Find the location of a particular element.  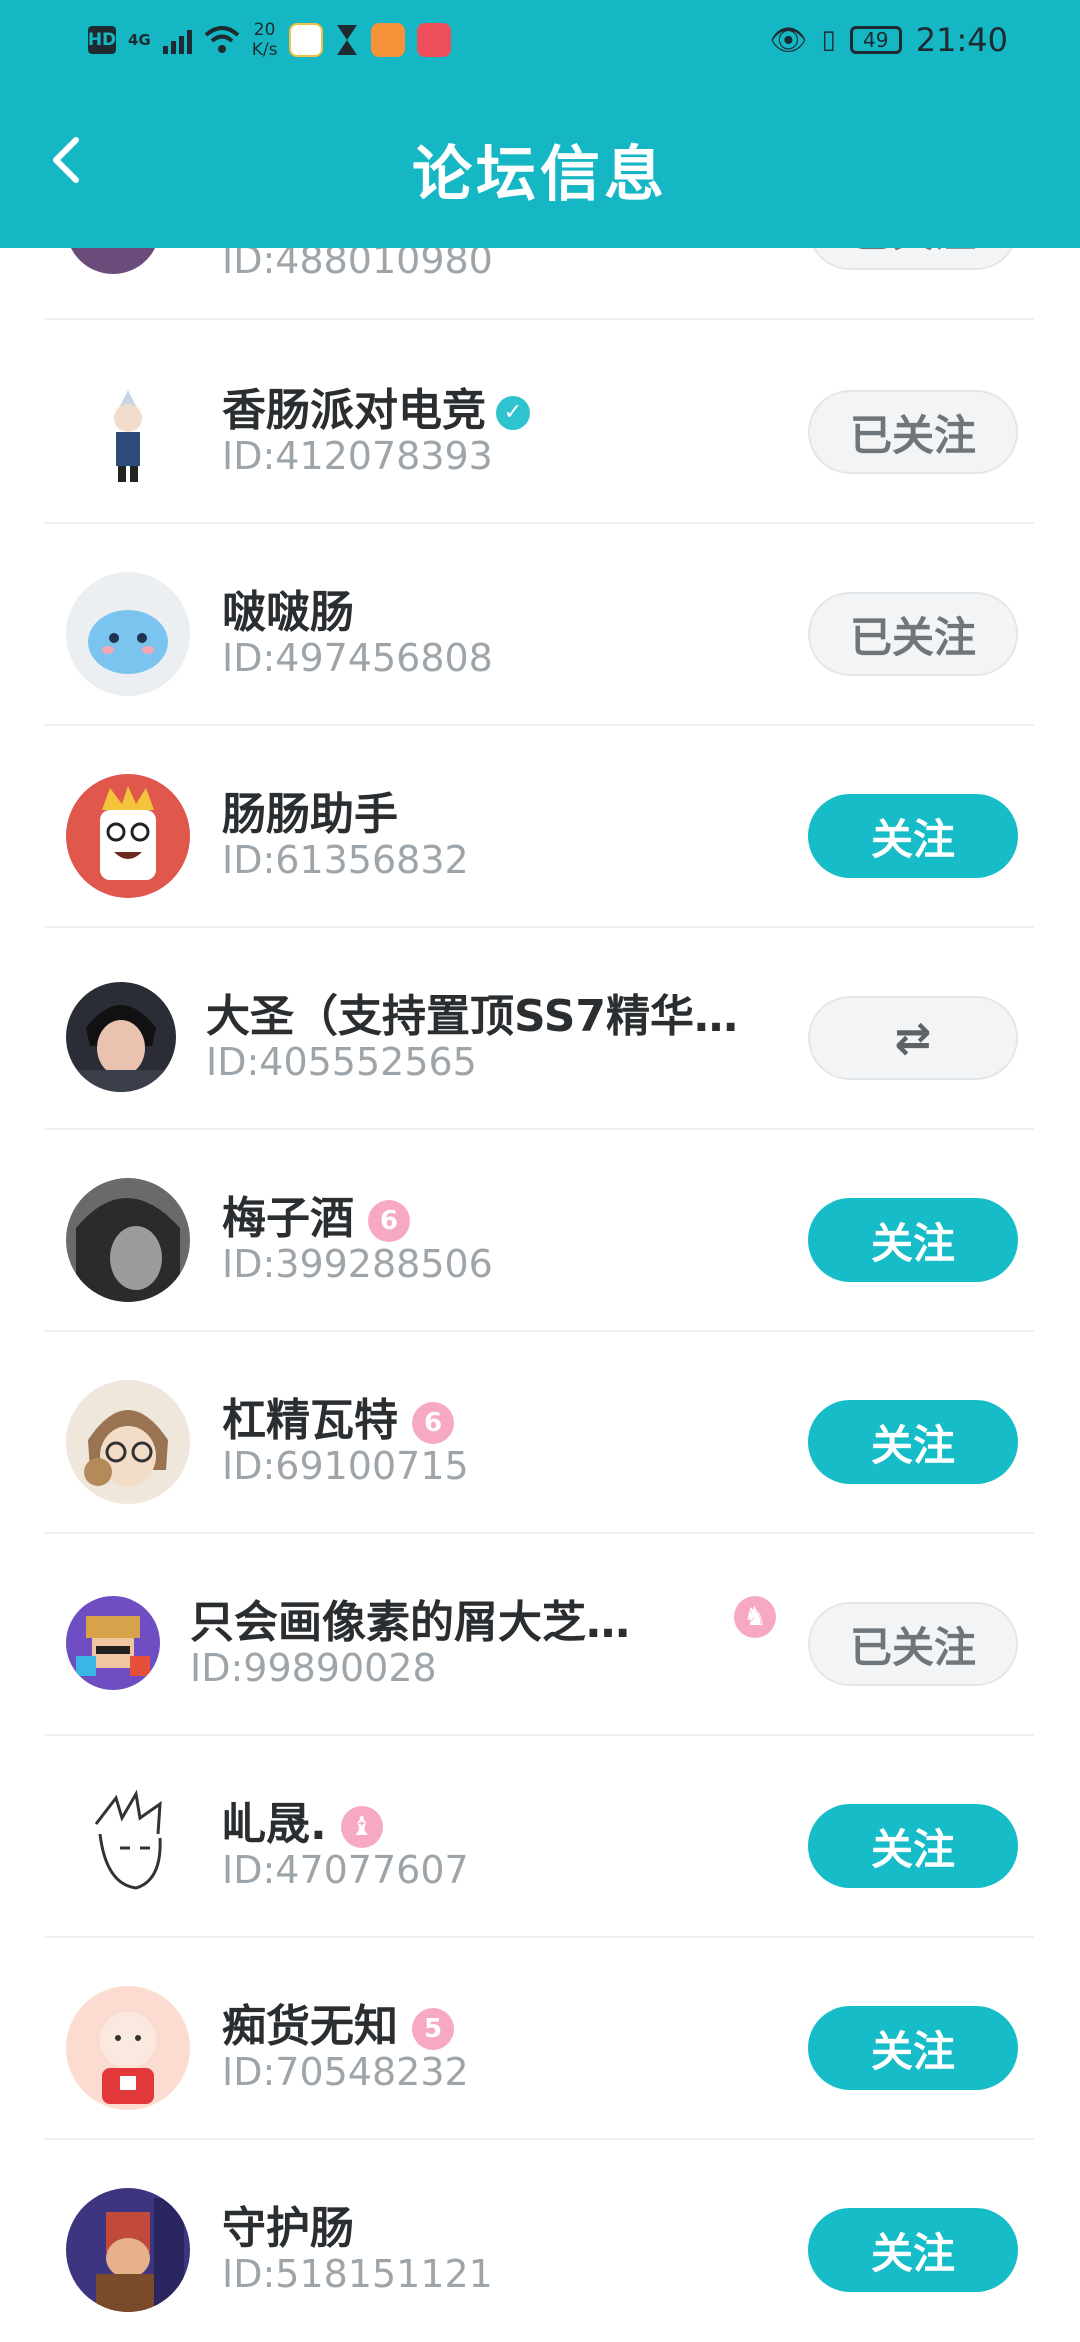

list-item: 杠精瓦特 6 ID:69100715 关注 is located at coordinates (539, 1433).